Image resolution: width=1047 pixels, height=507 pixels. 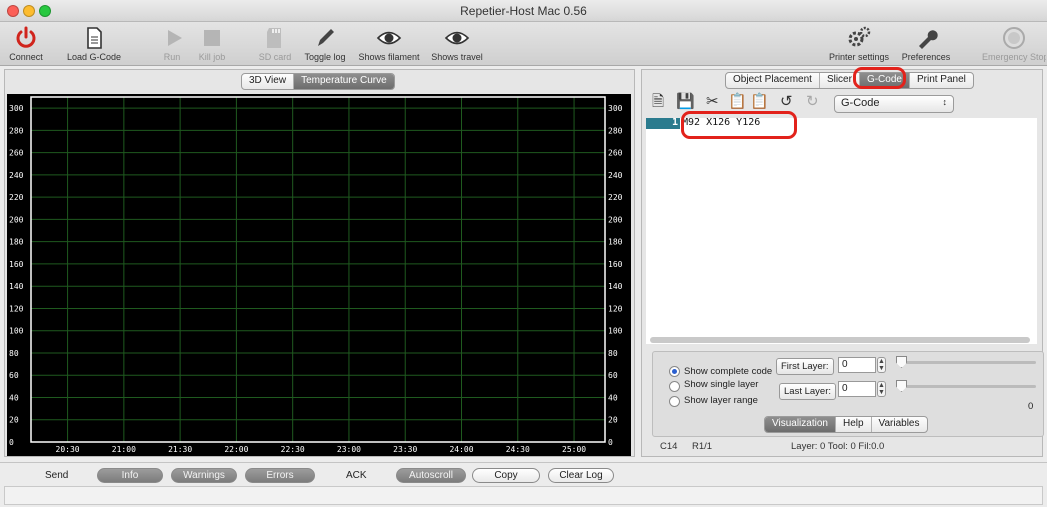 What do you see at coordinates (349, 449) in the screenshot?
I see `x-tick-label: 23:00` at bounding box center [349, 449].